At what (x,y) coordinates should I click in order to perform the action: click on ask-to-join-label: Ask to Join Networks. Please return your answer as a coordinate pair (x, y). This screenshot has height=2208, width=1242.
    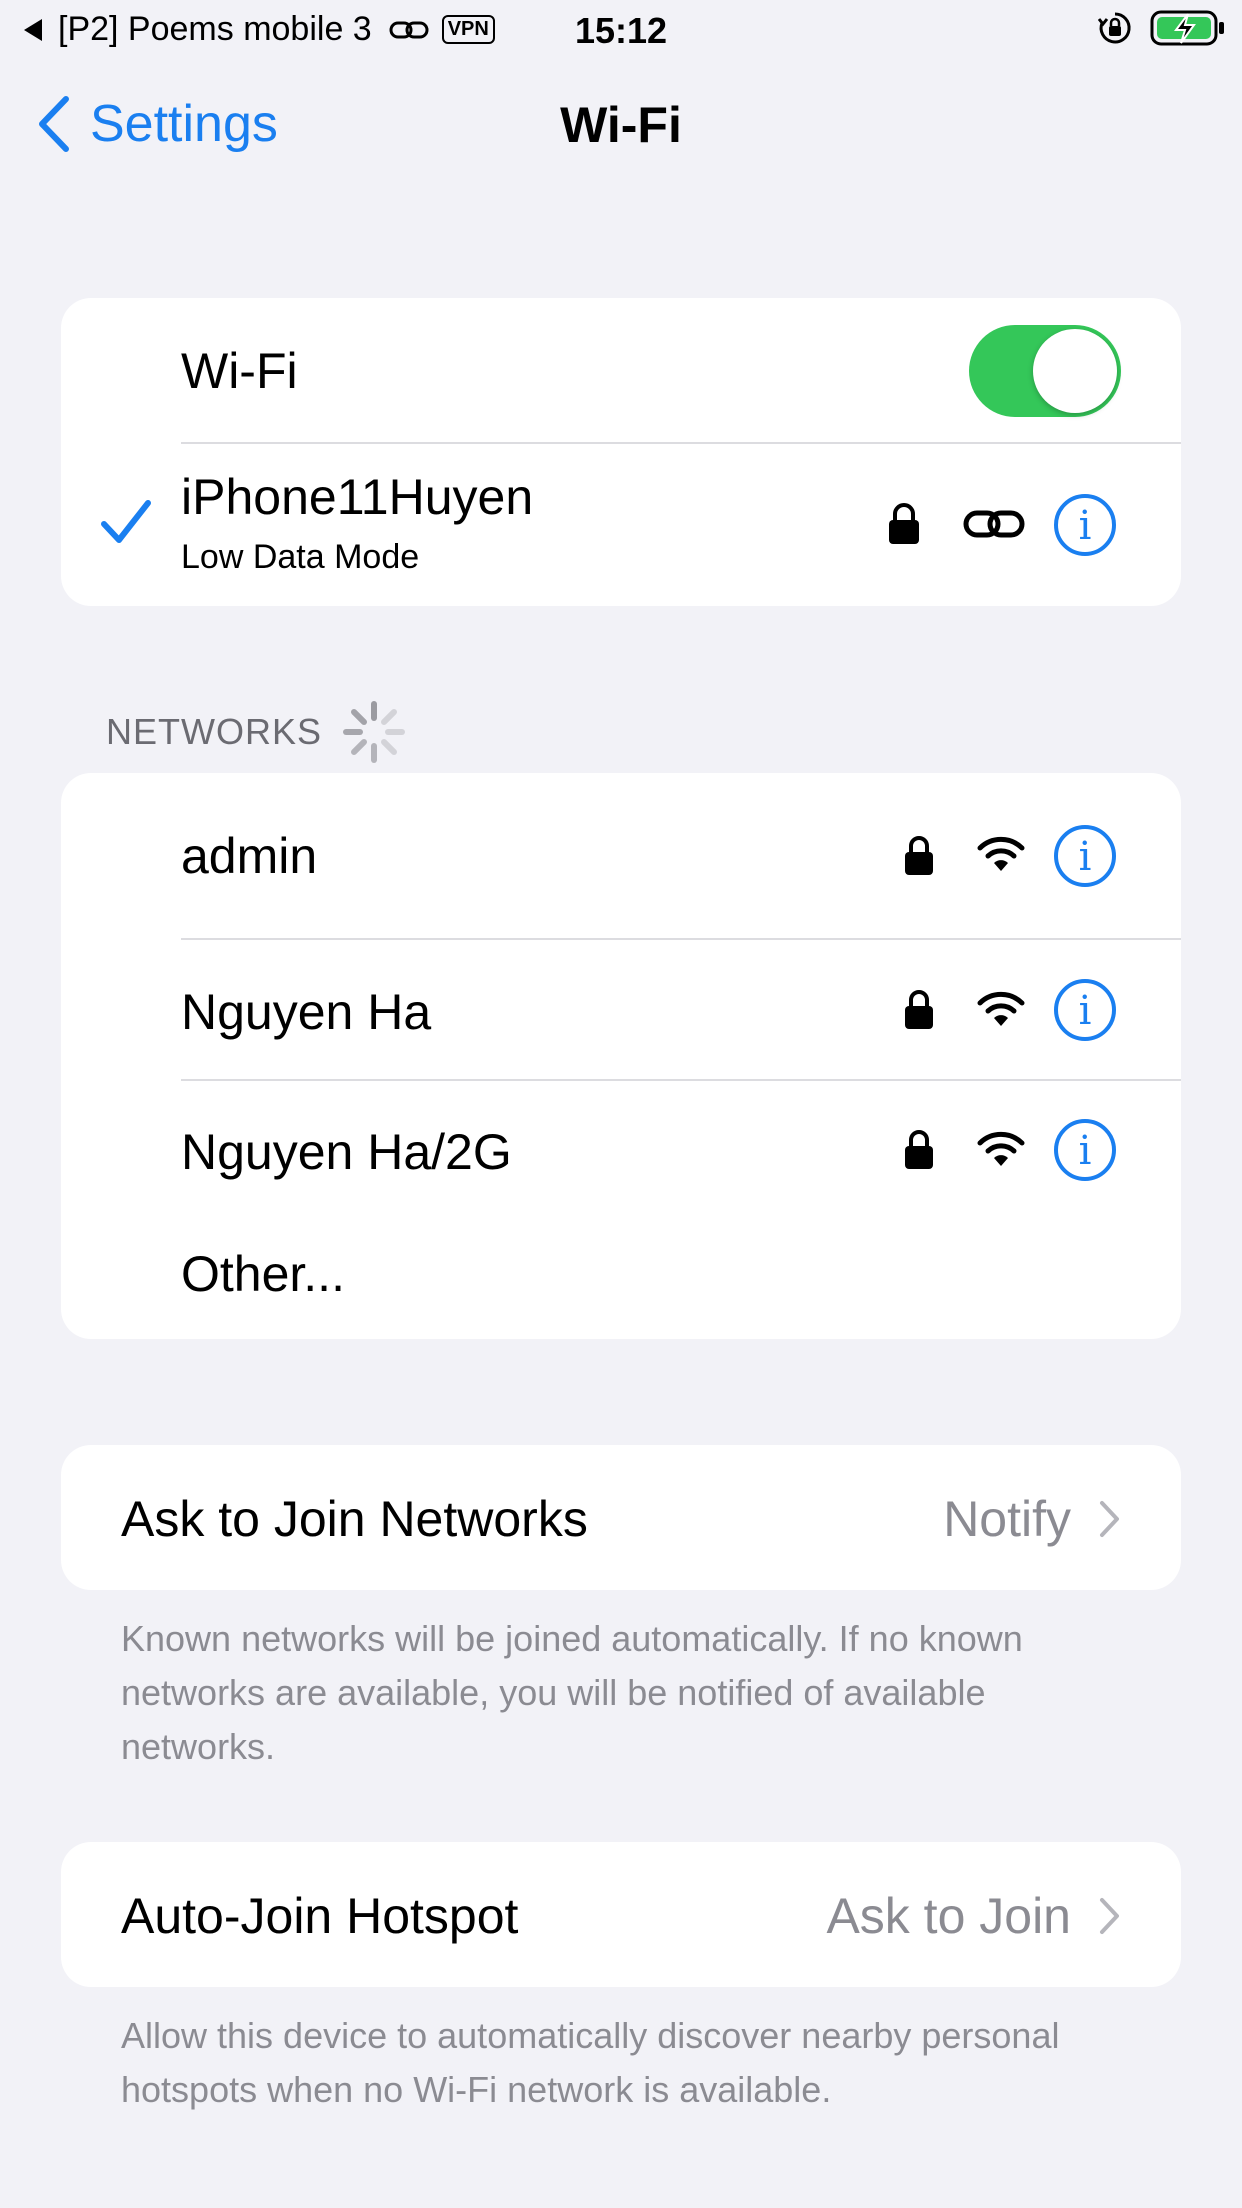
    Looking at the image, I should click on (354, 1519).